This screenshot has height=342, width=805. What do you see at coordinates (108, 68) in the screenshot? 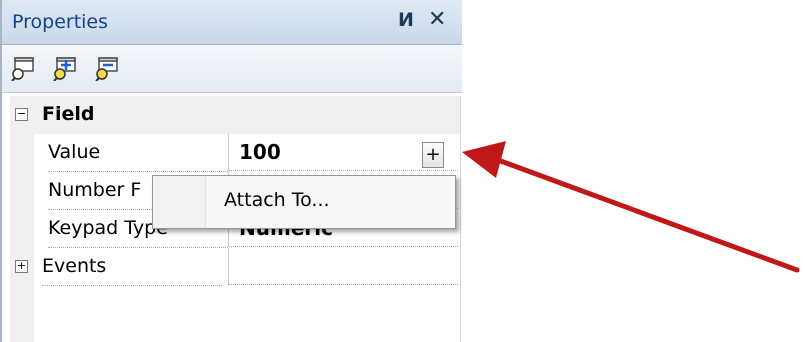
I see `remove-item-icon` at bounding box center [108, 68].